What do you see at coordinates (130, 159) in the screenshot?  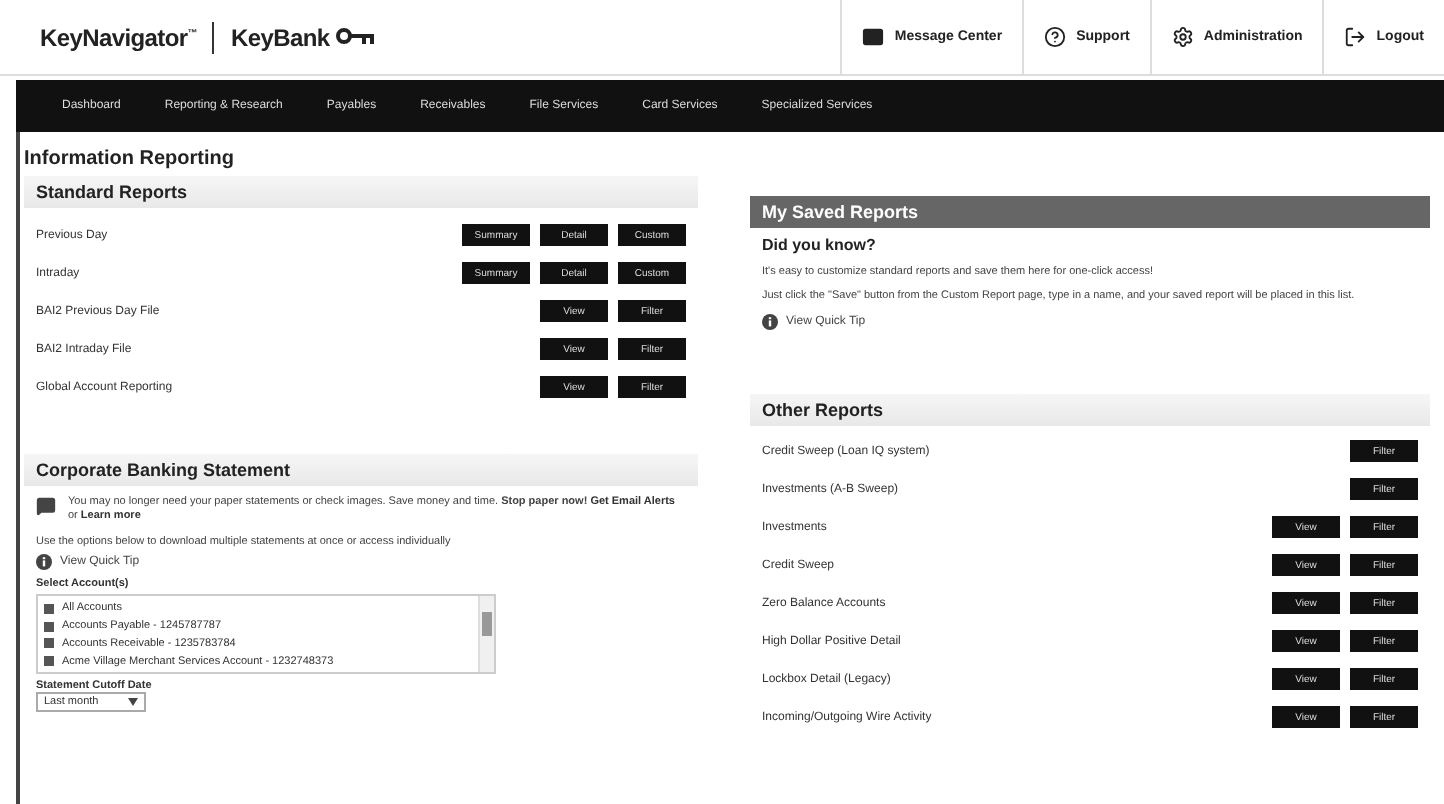 I see `page-title: Information Reporting` at bounding box center [130, 159].